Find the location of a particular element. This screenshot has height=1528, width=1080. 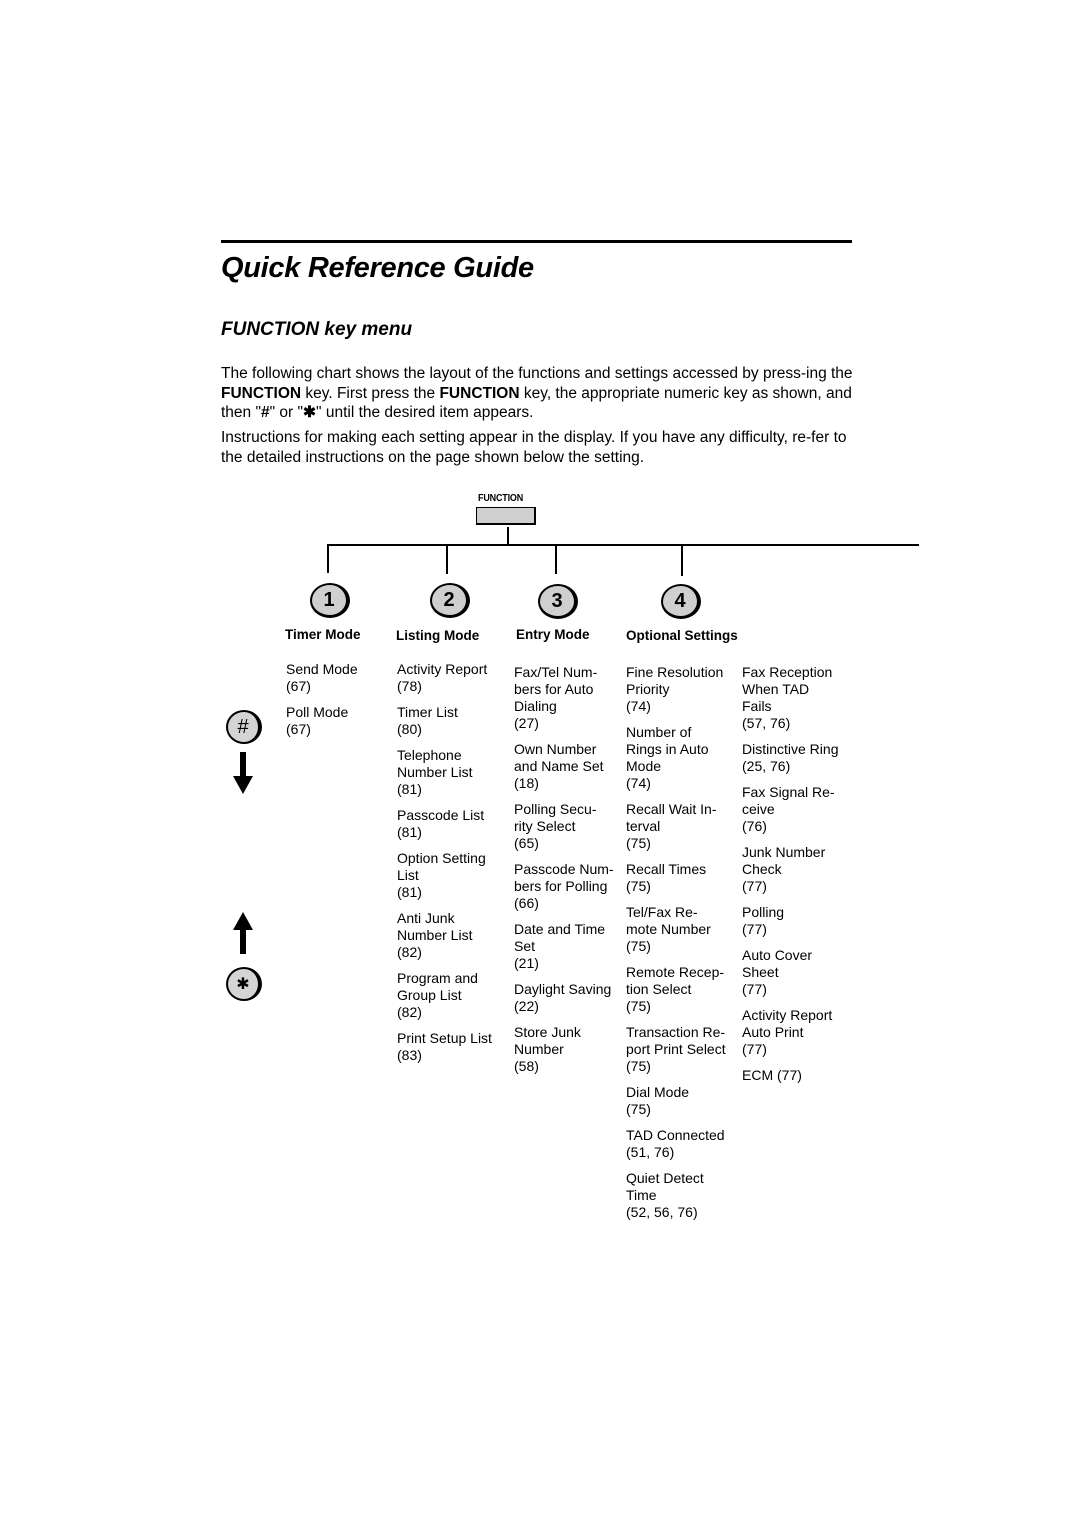

menu-item-name: Distinctive Ring is located at coordinates (790, 749).